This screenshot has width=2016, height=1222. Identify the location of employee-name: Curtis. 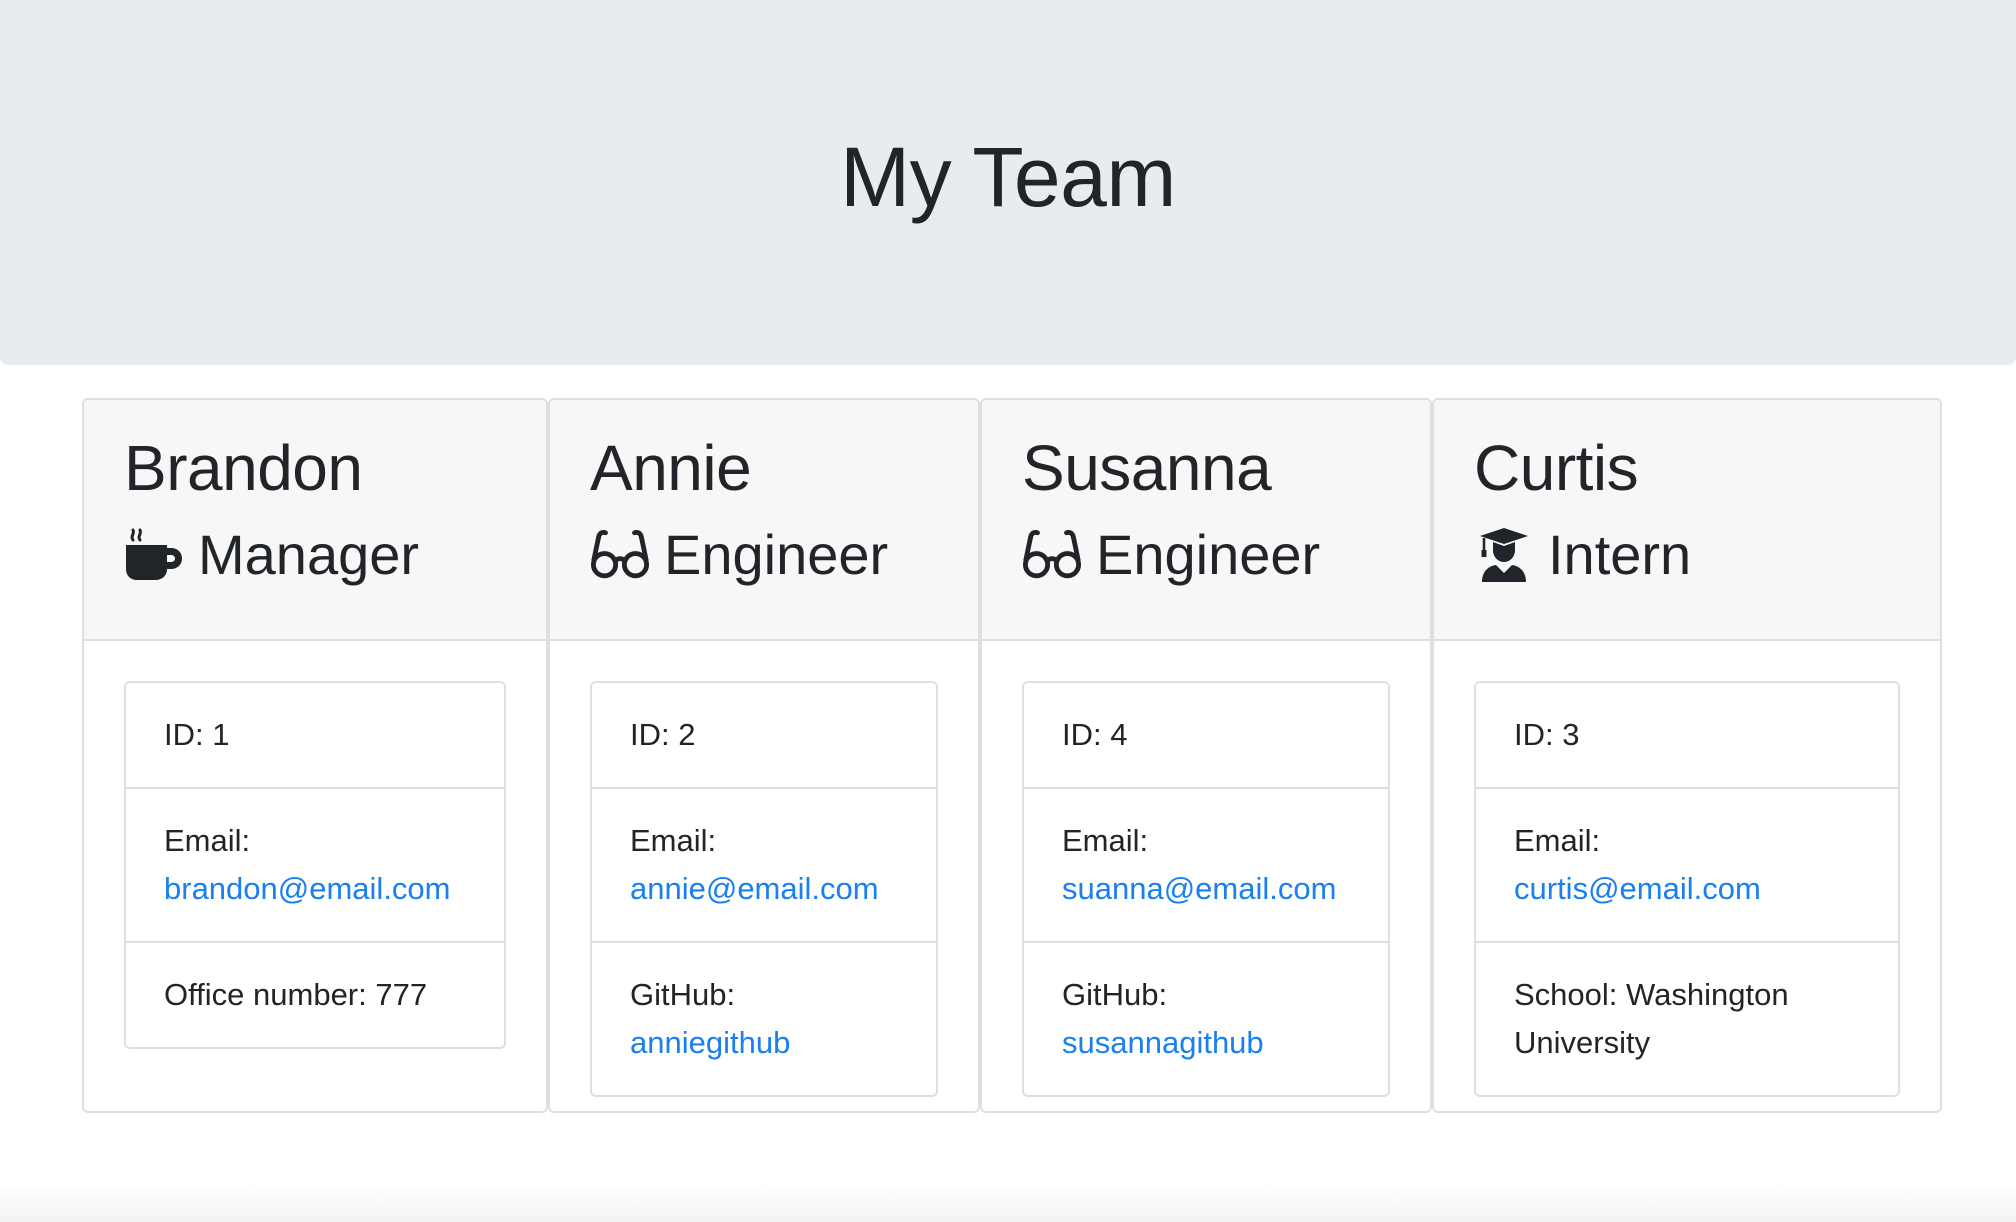
(1556, 468).